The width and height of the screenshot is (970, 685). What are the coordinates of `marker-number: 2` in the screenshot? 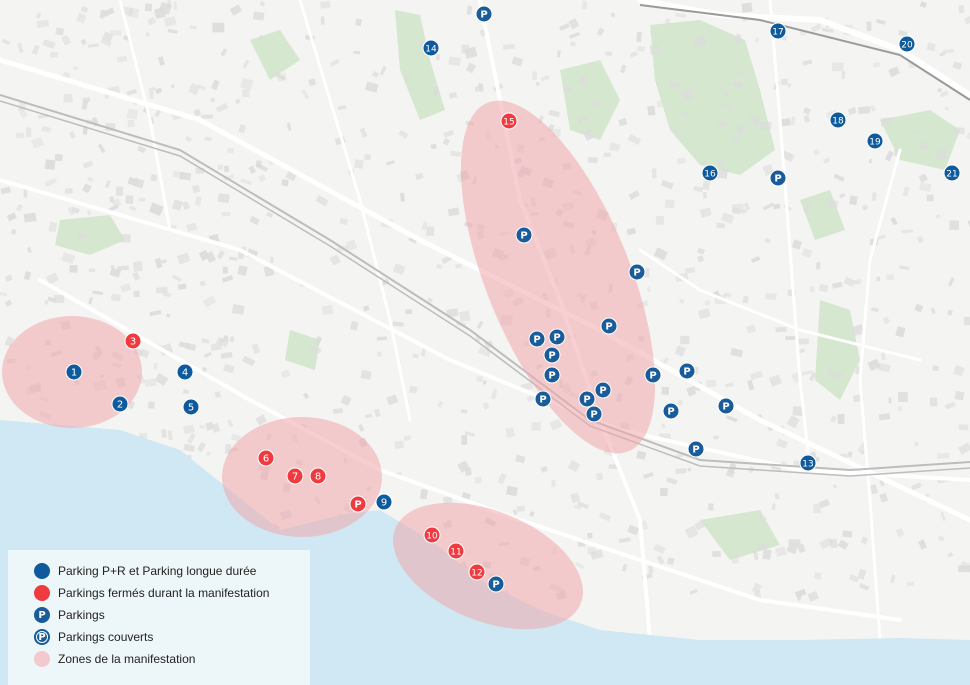 It's located at (120, 405).